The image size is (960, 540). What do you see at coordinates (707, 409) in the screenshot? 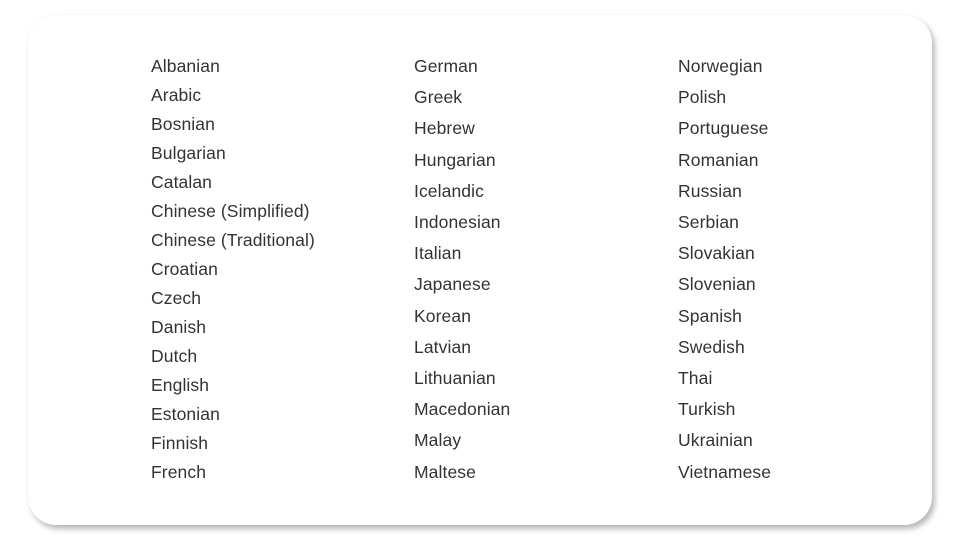
I see `language-item: Turkish` at bounding box center [707, 409].